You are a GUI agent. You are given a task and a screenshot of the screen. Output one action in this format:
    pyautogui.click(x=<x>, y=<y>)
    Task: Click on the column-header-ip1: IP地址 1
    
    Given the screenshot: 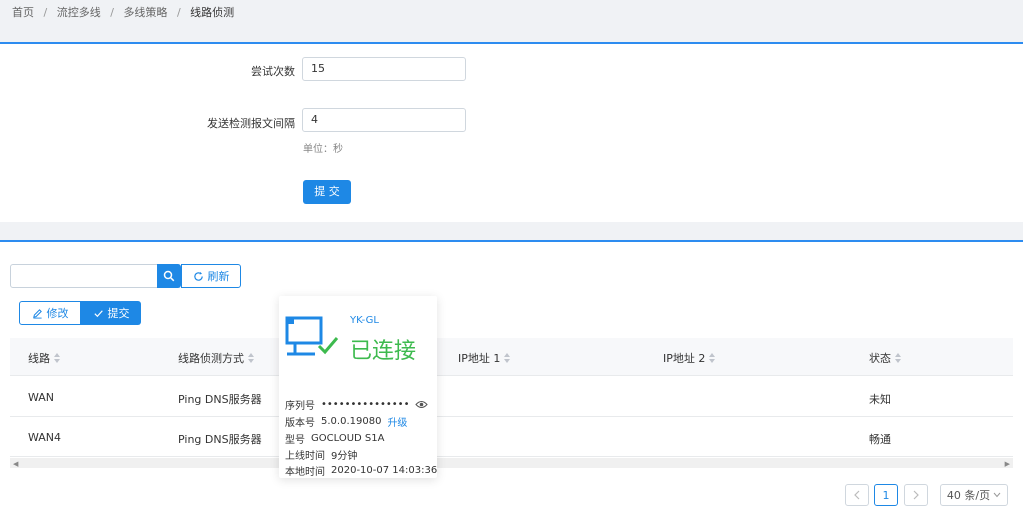 What is the action you would take?
    pyautogui.click(x=484, y=358)
    